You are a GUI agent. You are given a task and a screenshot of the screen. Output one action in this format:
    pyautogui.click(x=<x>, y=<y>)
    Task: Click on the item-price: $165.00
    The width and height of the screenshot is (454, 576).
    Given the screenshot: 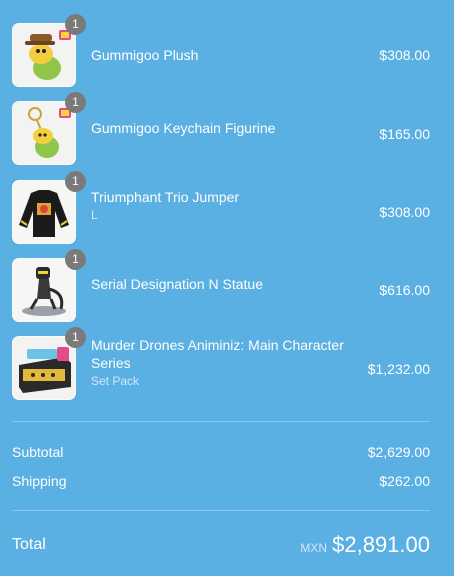 What is the action you would take?
    pyautogui.click(x=404, y=134)
    